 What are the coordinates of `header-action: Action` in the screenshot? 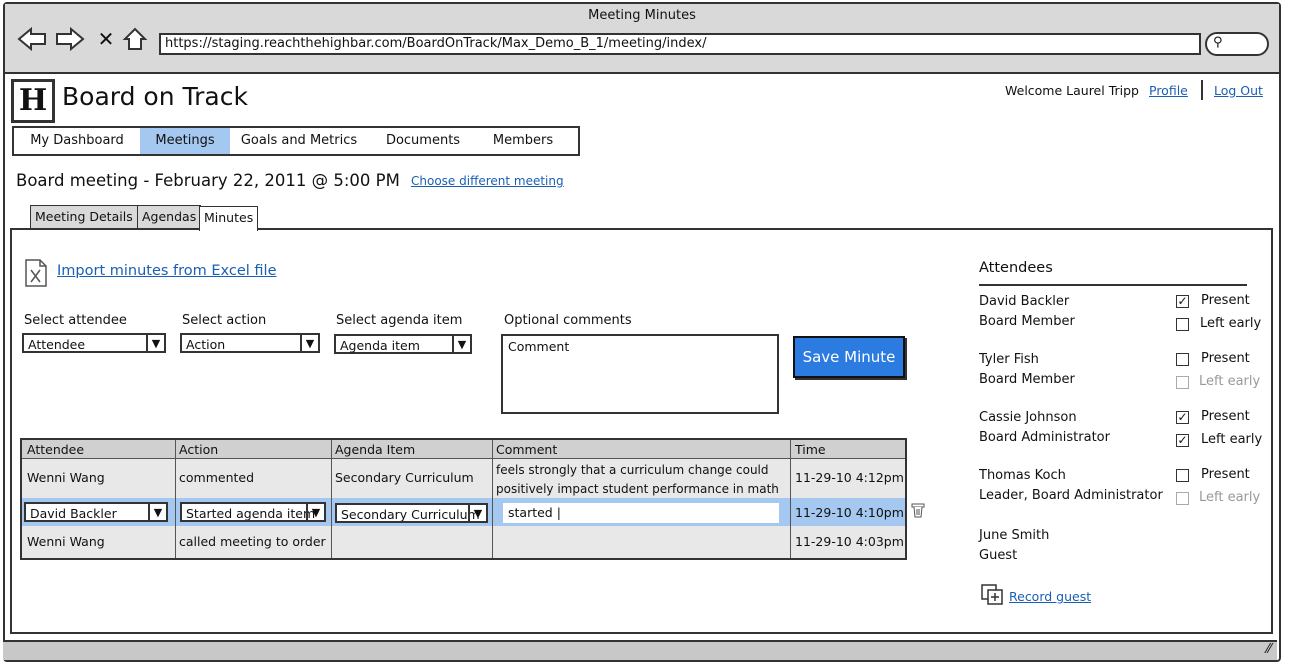 It's located at (199, 449).